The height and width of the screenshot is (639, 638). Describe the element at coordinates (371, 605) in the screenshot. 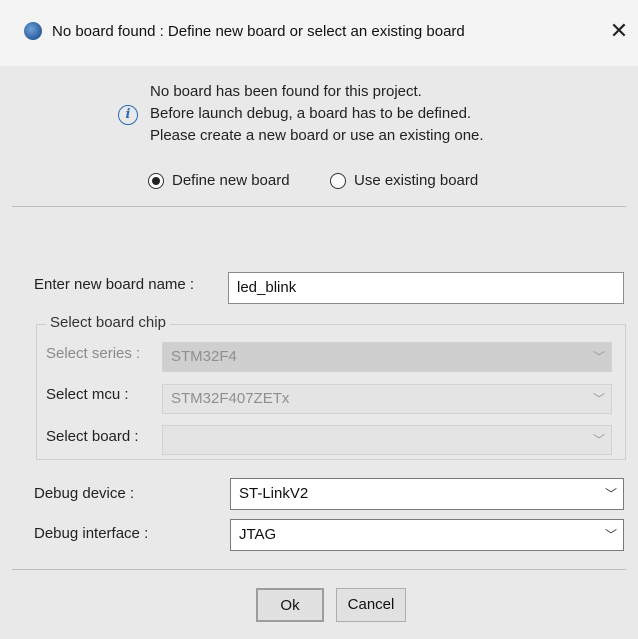

I see `cancel-button: Cancel` at that location.